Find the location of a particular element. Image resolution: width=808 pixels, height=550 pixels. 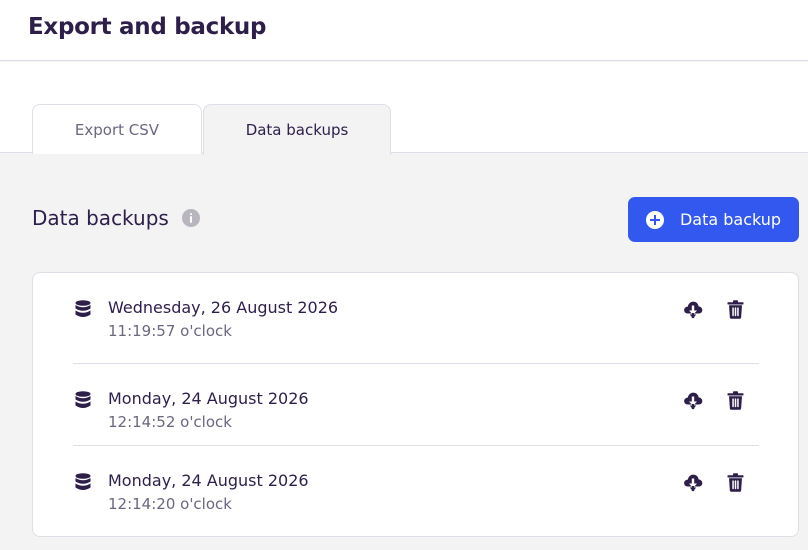

section-title-row: Data backups is located at coordinates (116, 218).